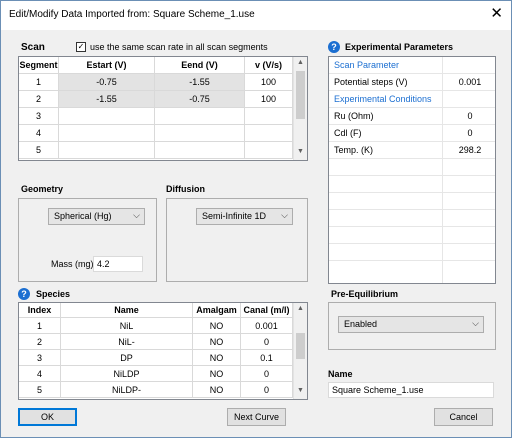 The height and width of the screenshot is (438, 512). I want to click on geometry-select: Spherical (Hg) ⌵, so click(96, 216).